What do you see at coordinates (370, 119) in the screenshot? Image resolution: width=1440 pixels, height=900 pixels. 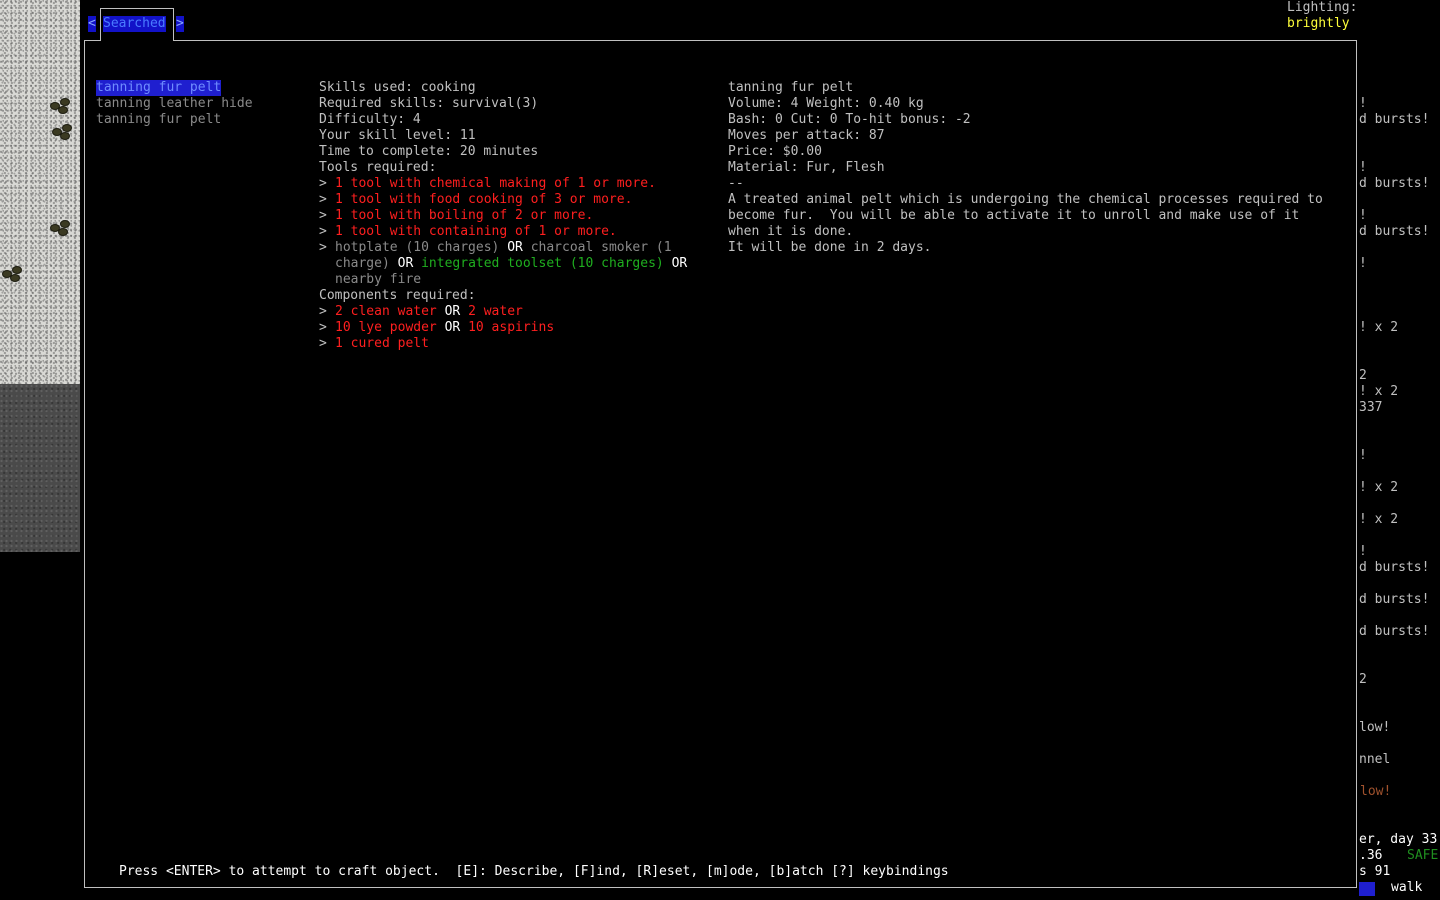 I see `difficulty: Difficulty: 4` at bounding box center [370, 119].